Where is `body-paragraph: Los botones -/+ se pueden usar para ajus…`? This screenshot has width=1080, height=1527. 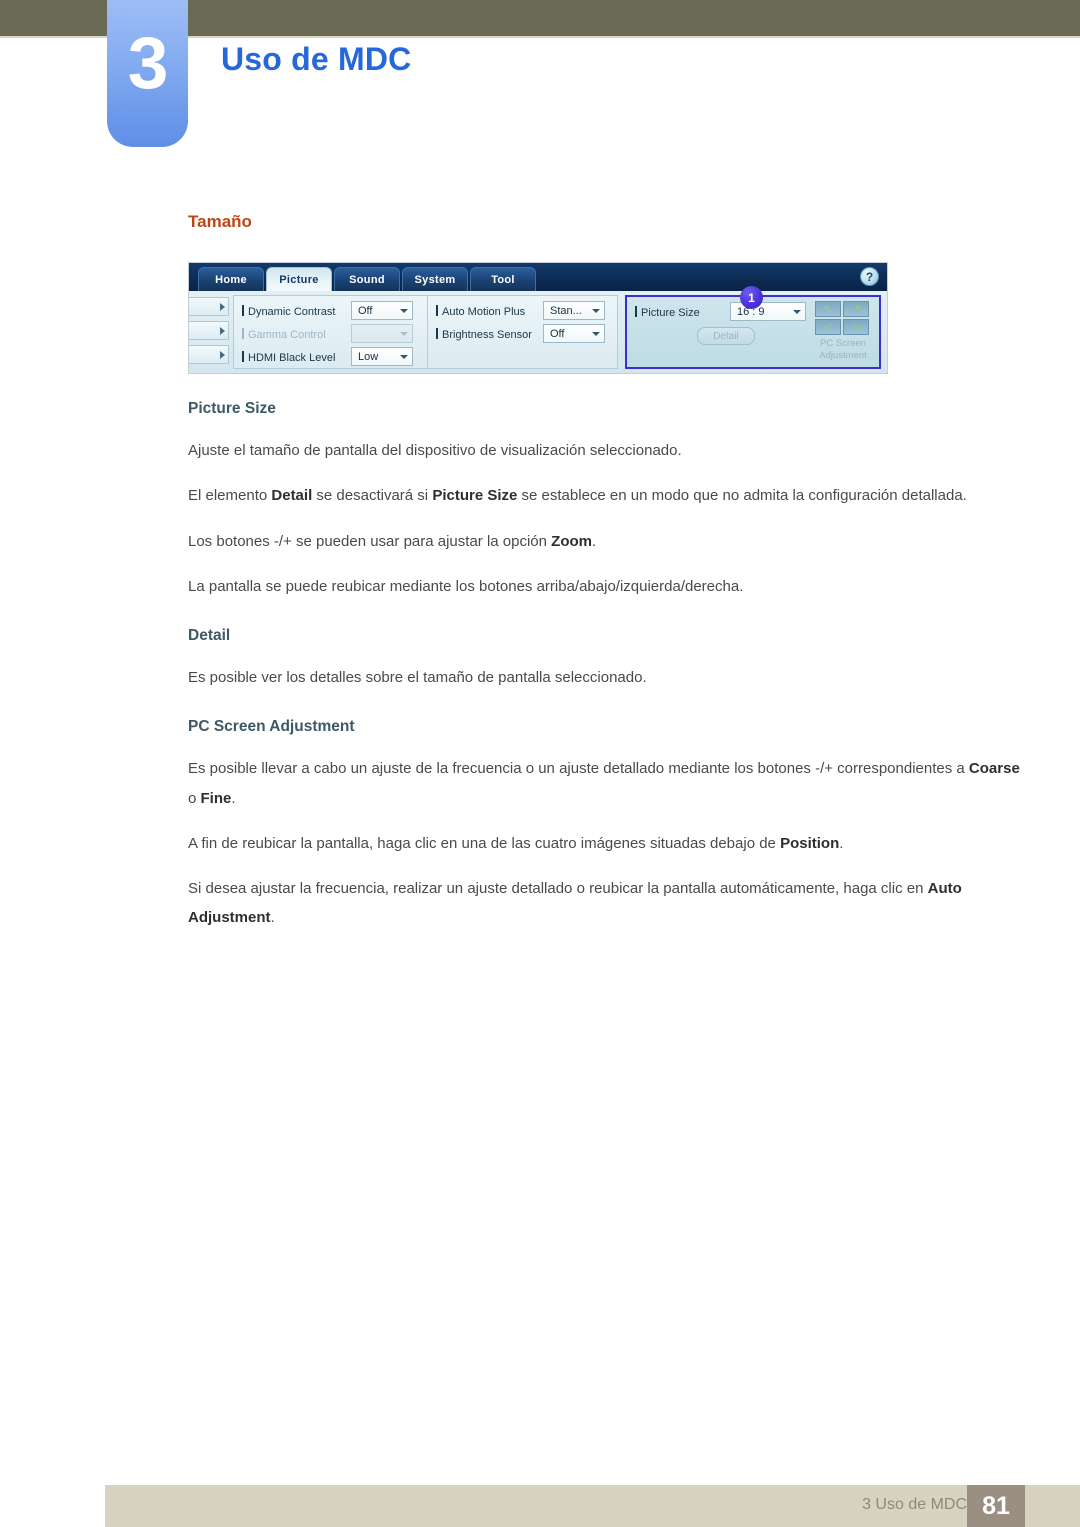
body-paragraph: Los botones -/+ se pueden usar para ajus… is located at coordinates (604, 541).